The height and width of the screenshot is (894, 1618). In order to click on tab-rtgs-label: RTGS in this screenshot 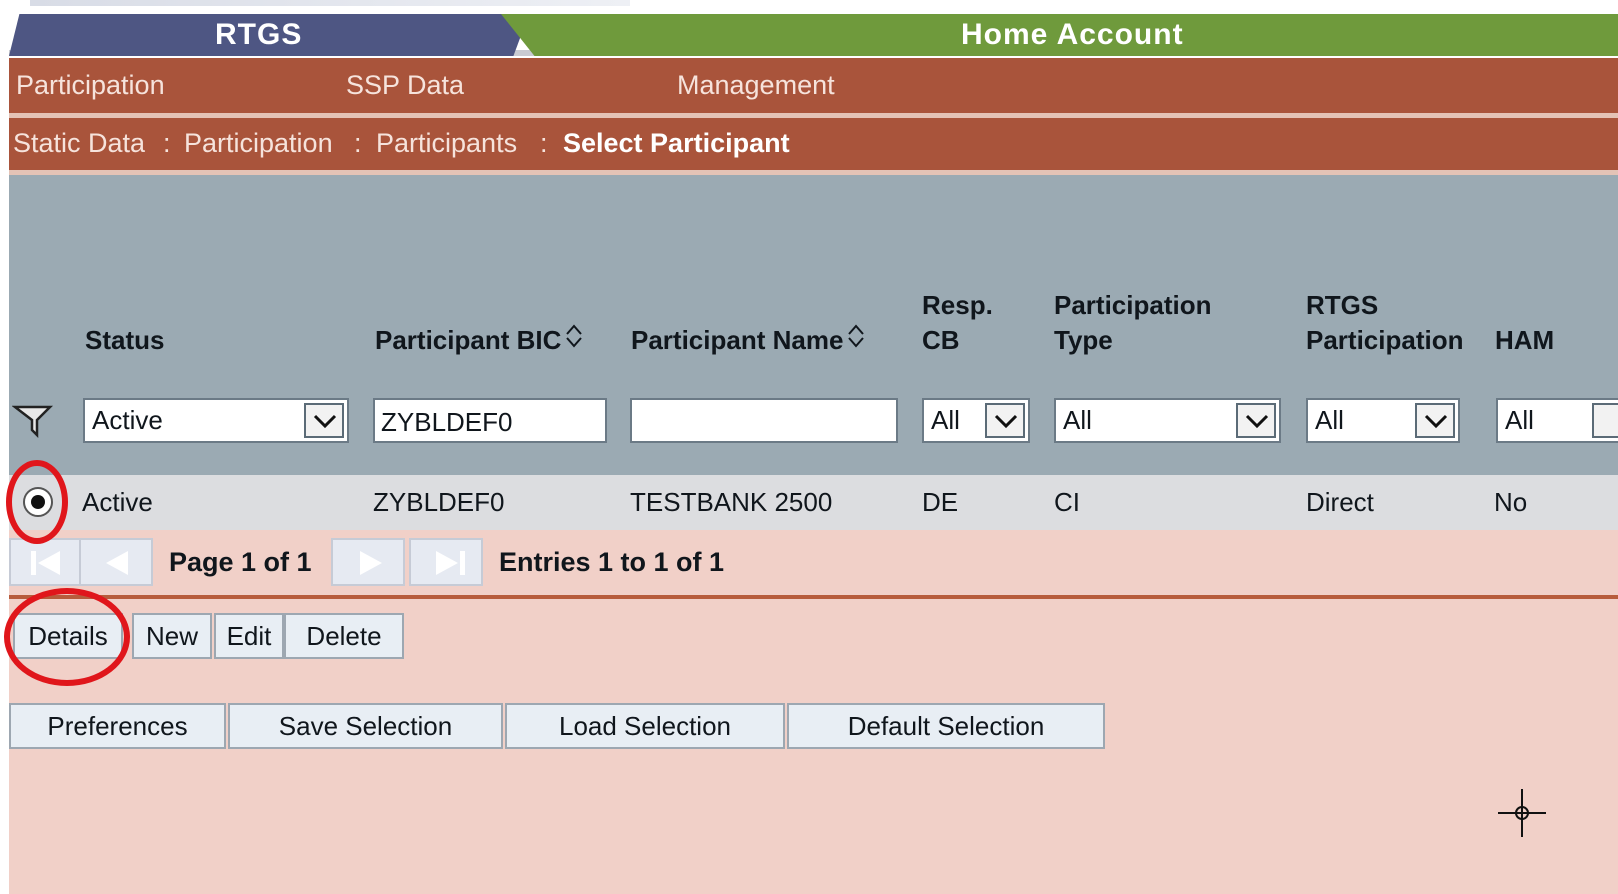, I will do `click(259, 34)`.